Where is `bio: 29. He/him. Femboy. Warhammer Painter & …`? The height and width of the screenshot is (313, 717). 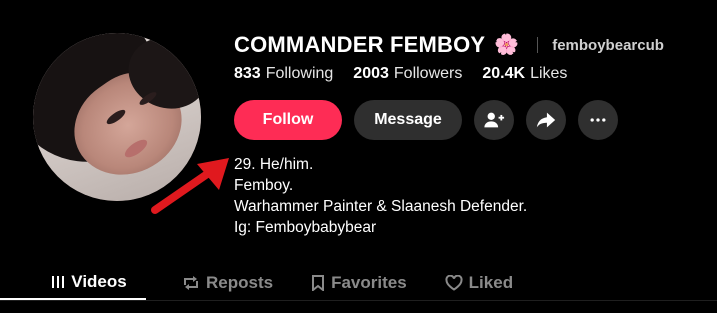 bio: 29. He/him. Femboy. Warhammer Painter & … is located at coordinates (380, 196).